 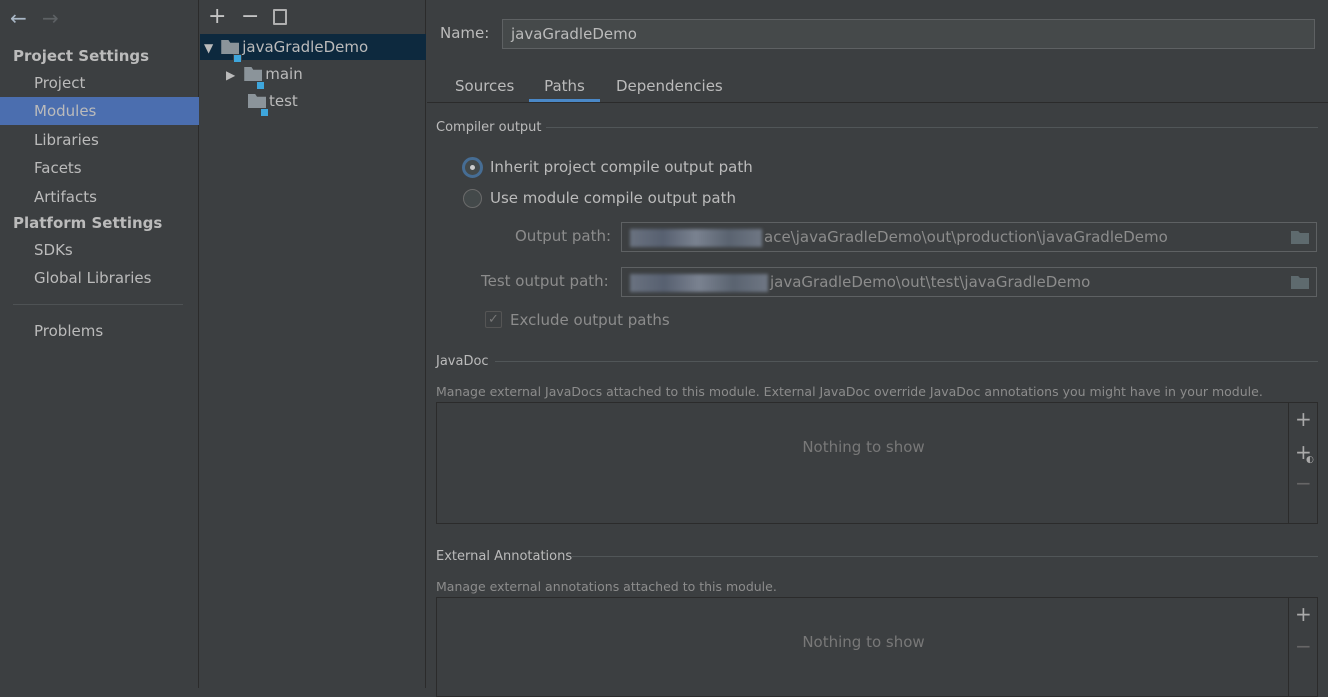 I want to click on add-url-icon: + ◐, so click(x=1304, y=453).